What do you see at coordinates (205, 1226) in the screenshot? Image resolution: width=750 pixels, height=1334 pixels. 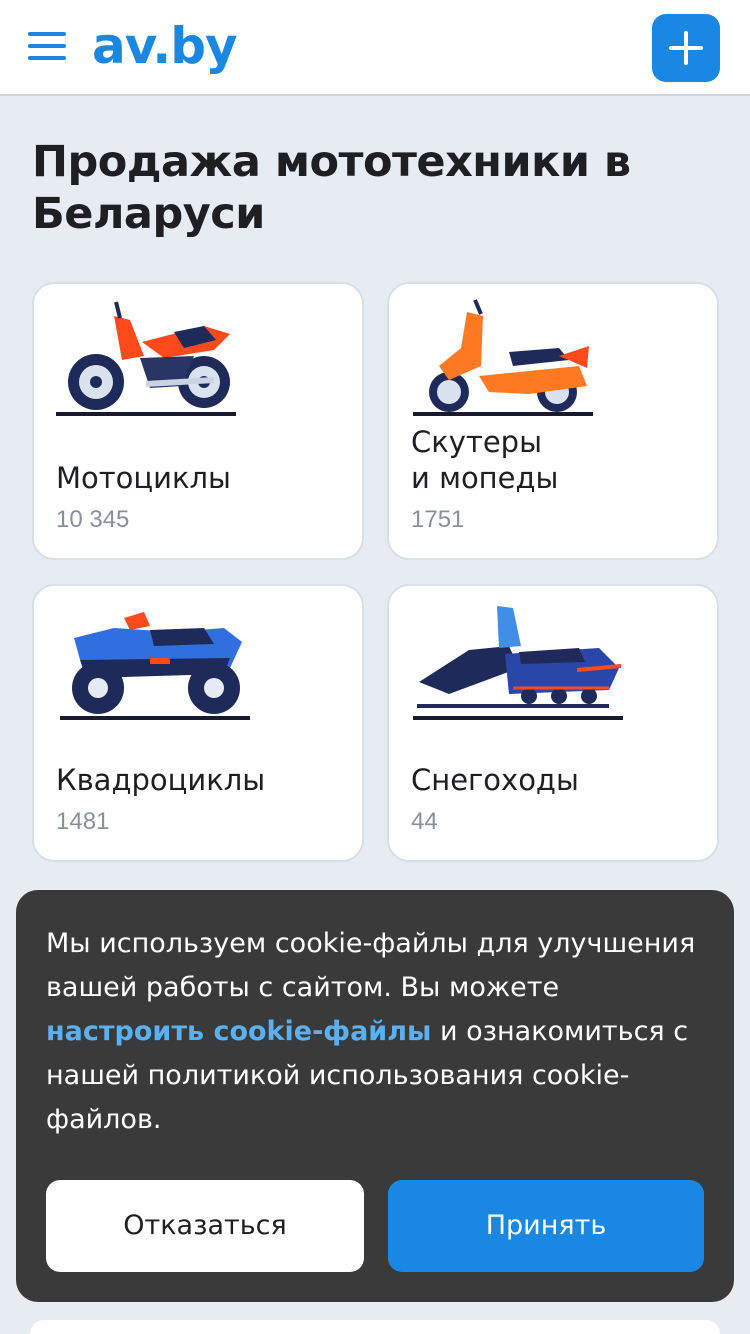 I see `decline-cookies-button: Отказаться` at bounding box center [205, 1226].